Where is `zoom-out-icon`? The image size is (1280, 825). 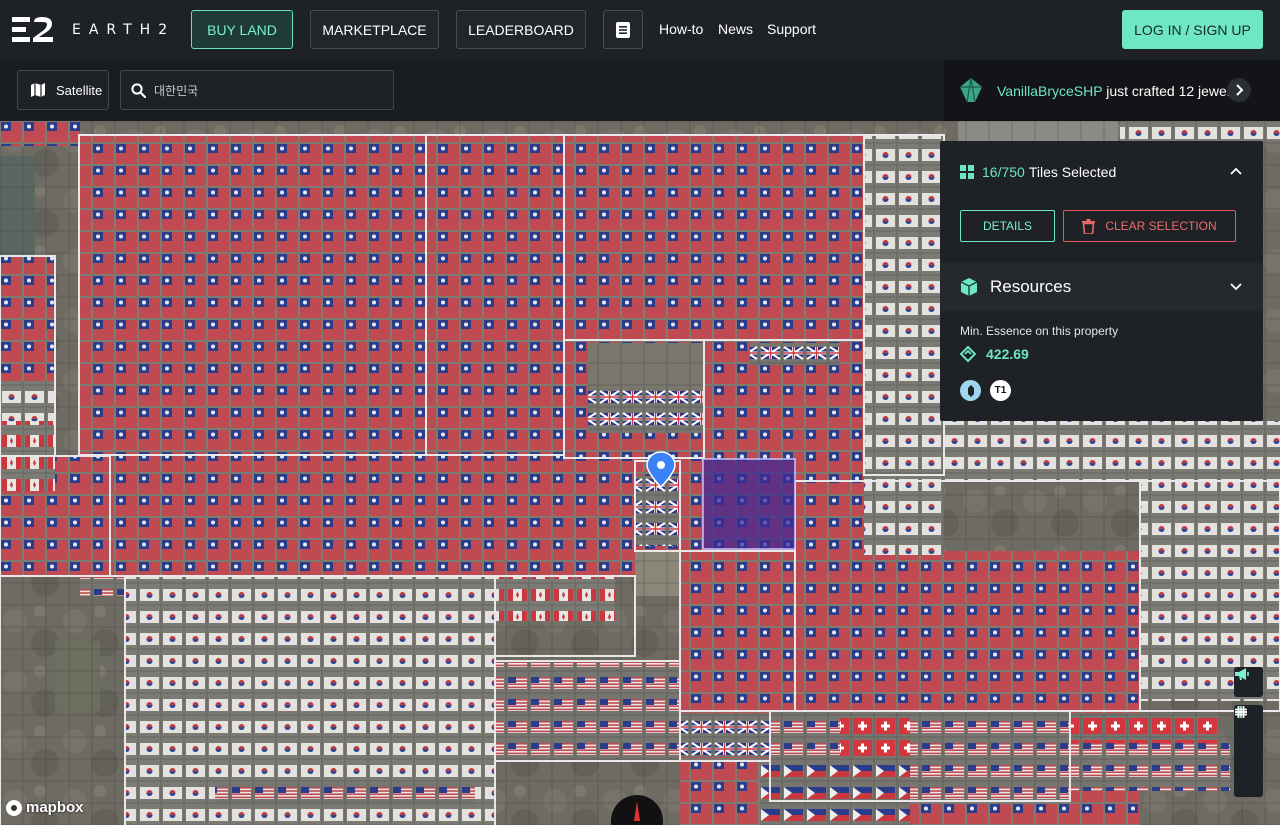 zoom-out-icon is located at coordinates (1241, 712).